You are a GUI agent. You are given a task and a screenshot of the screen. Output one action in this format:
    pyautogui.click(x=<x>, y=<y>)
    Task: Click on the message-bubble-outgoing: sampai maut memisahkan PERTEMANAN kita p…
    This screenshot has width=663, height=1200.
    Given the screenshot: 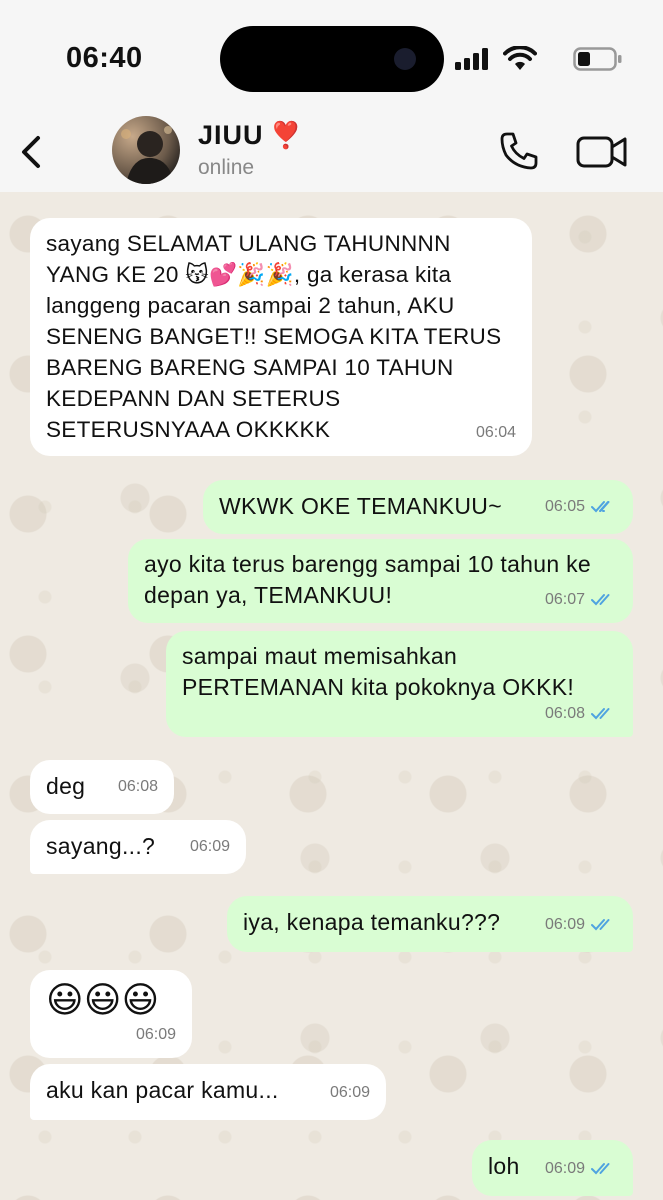 What is the action you would take?
    pyautogui.click(x=399, y=684)
    